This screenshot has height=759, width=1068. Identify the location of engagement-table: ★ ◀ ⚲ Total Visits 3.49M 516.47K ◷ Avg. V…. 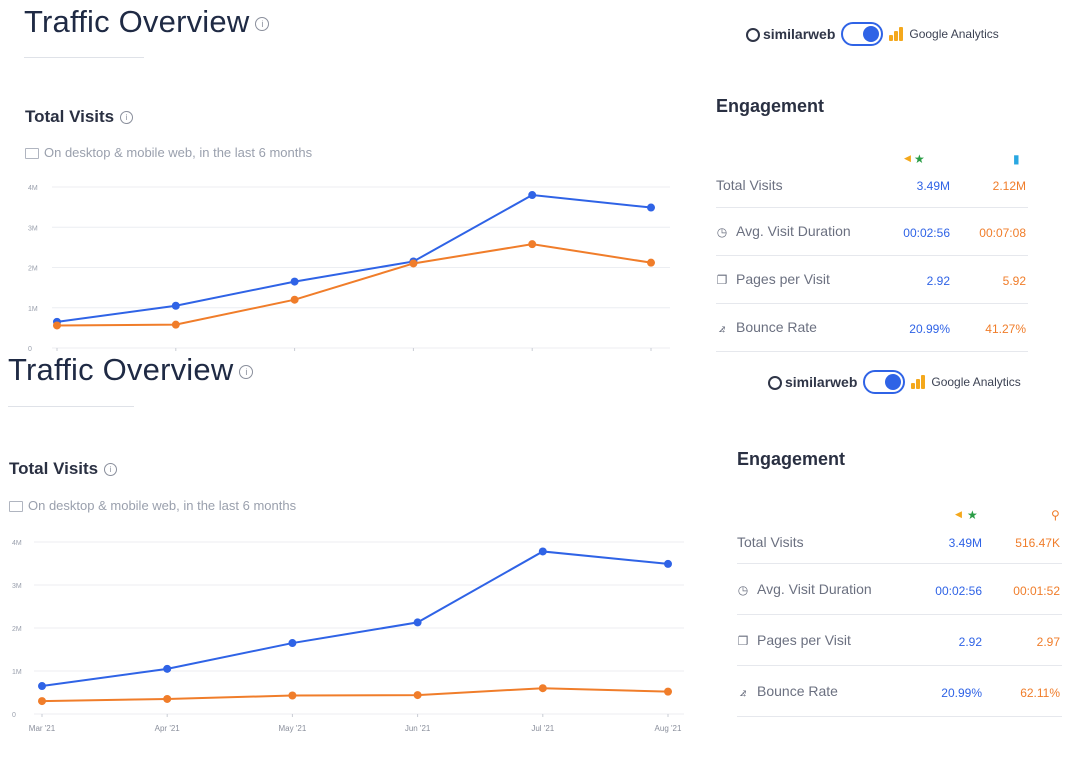
(899, 612).